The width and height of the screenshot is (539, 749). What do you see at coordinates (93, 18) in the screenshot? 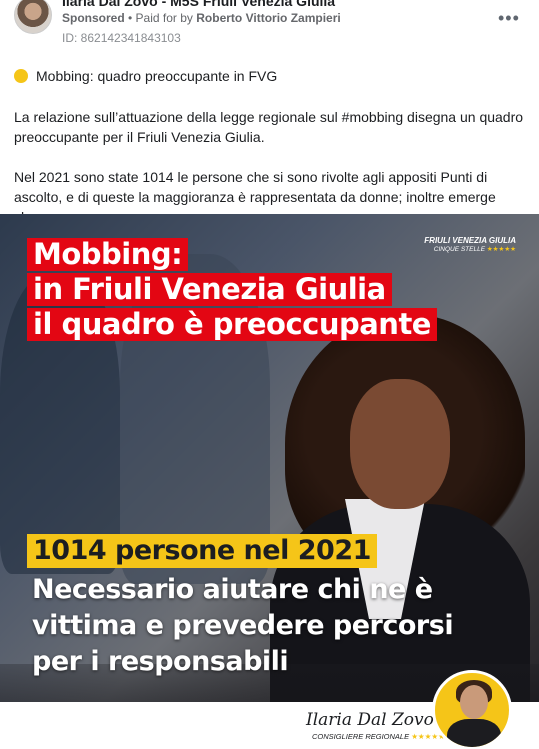
I see `sponsored-label: Sponsored` at bounding box center [93, 18].